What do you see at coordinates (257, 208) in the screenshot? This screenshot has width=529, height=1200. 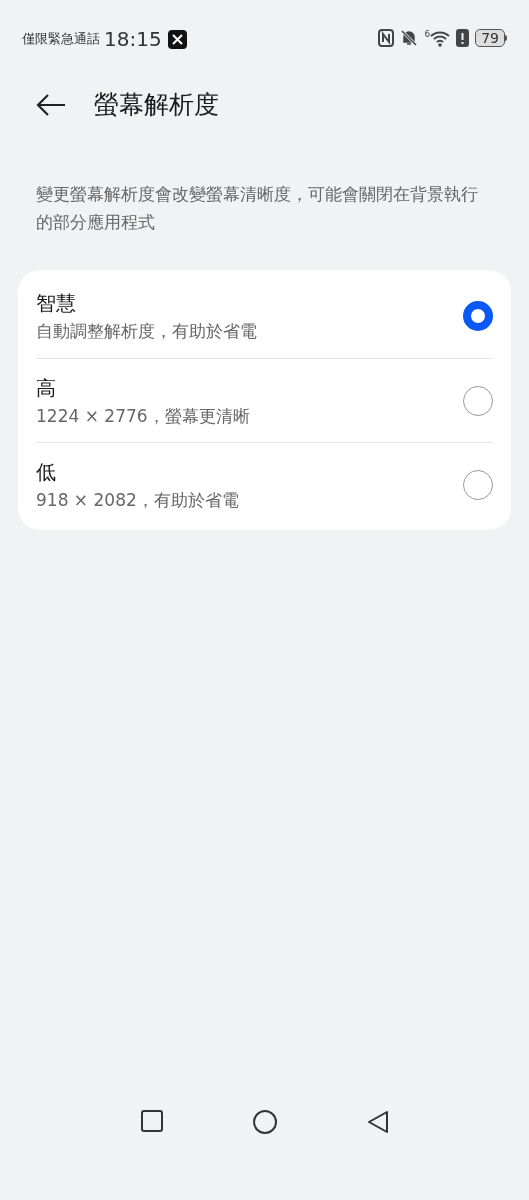 I see `description-text: 變更螢幕解析度會改變螢幕清晰度，可能會關閉在背景執行的部分應用程式` at bounding box center [257, 208].